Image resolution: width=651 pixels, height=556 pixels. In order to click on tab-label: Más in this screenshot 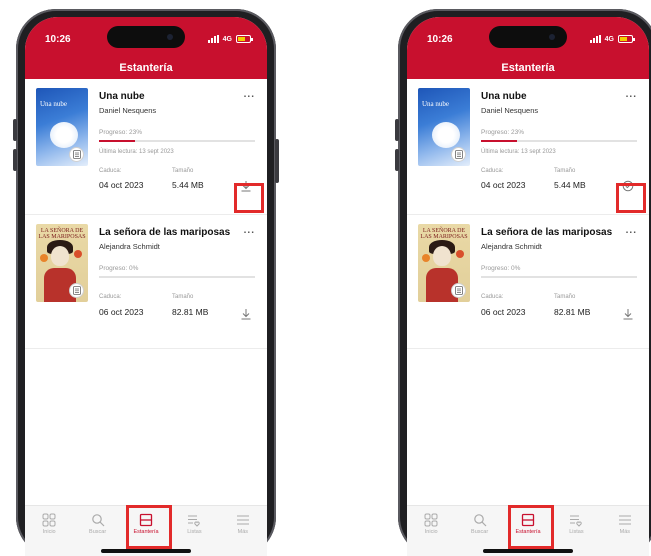, I will do `click(243, 532)`.